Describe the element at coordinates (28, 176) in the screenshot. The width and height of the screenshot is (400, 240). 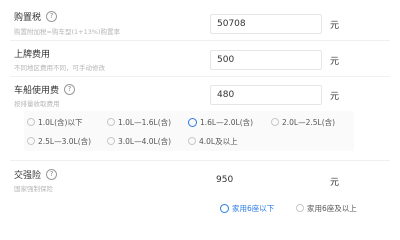
I see `insurance-label: 交强险` at that location.